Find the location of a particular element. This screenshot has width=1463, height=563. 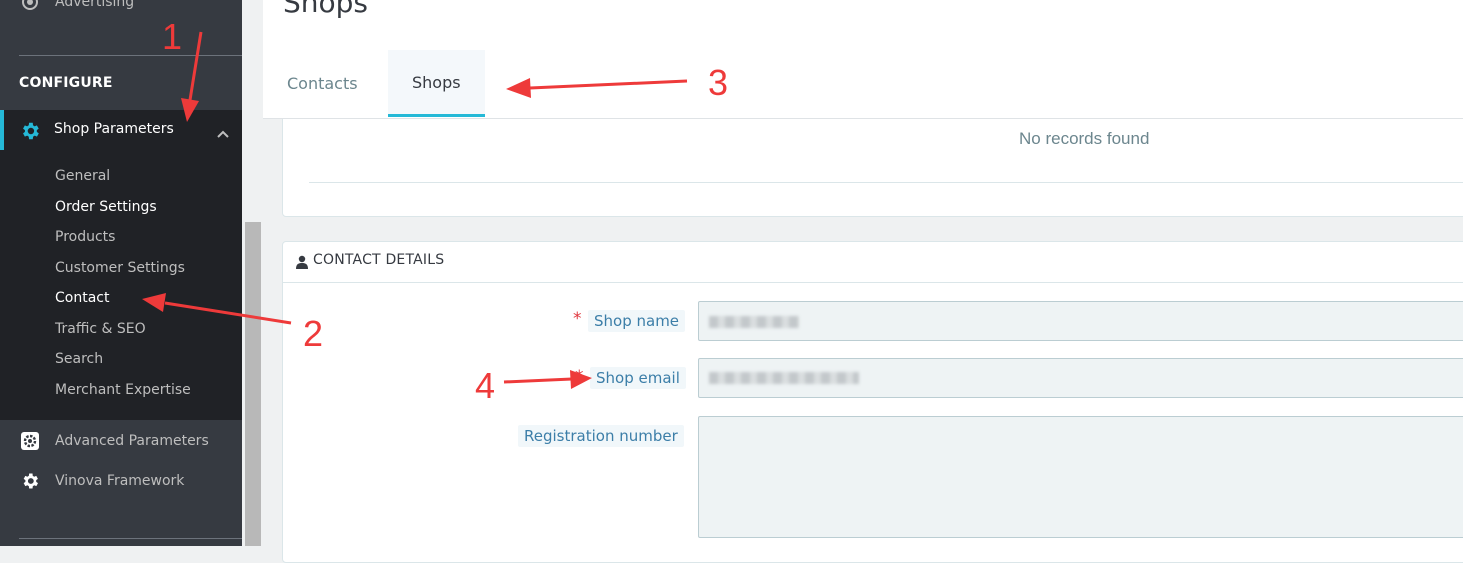

chevron-up-icon is located at coordinates (223, 133).